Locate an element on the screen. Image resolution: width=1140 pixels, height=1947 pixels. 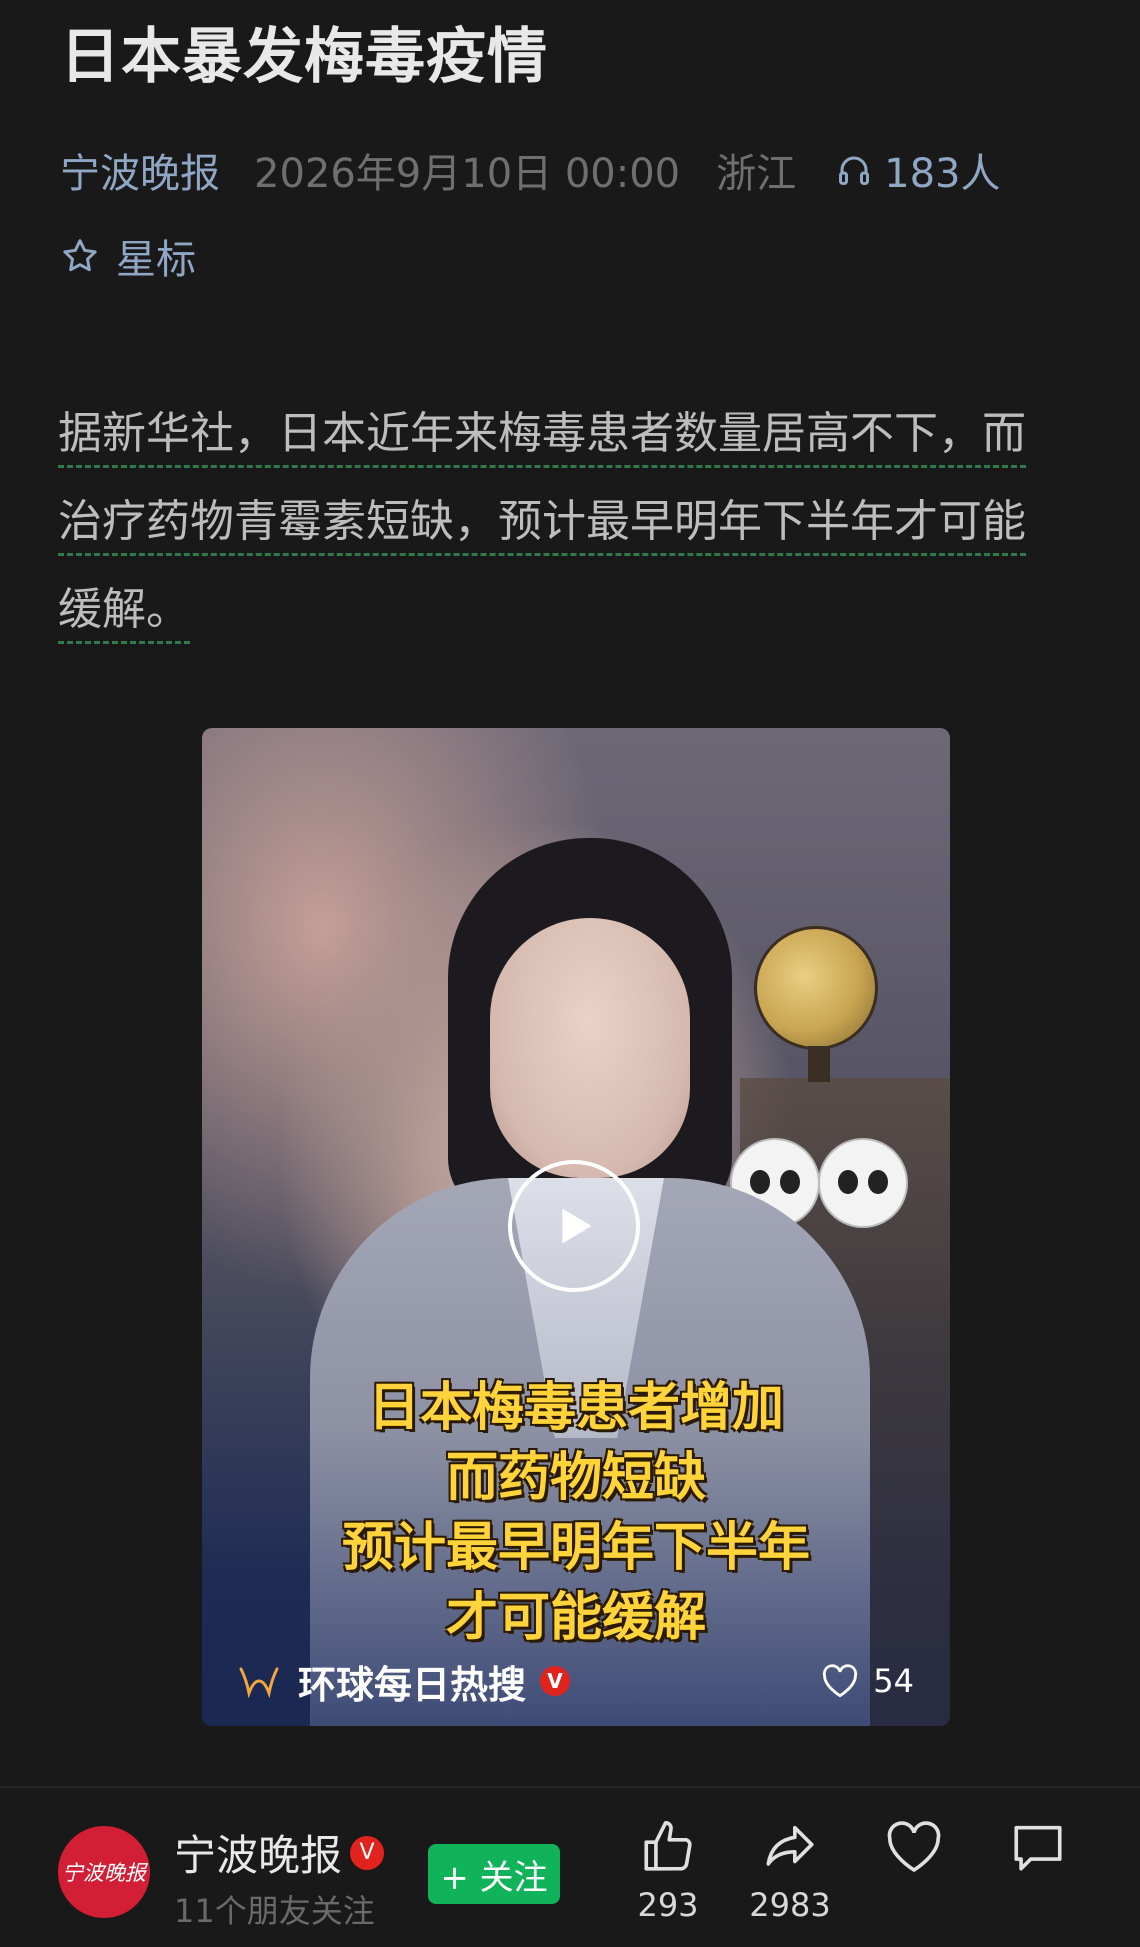
body-line: 据新华社，日本近年来梅毒患者数量居高不下，而 is located at coordinates (542, 438).